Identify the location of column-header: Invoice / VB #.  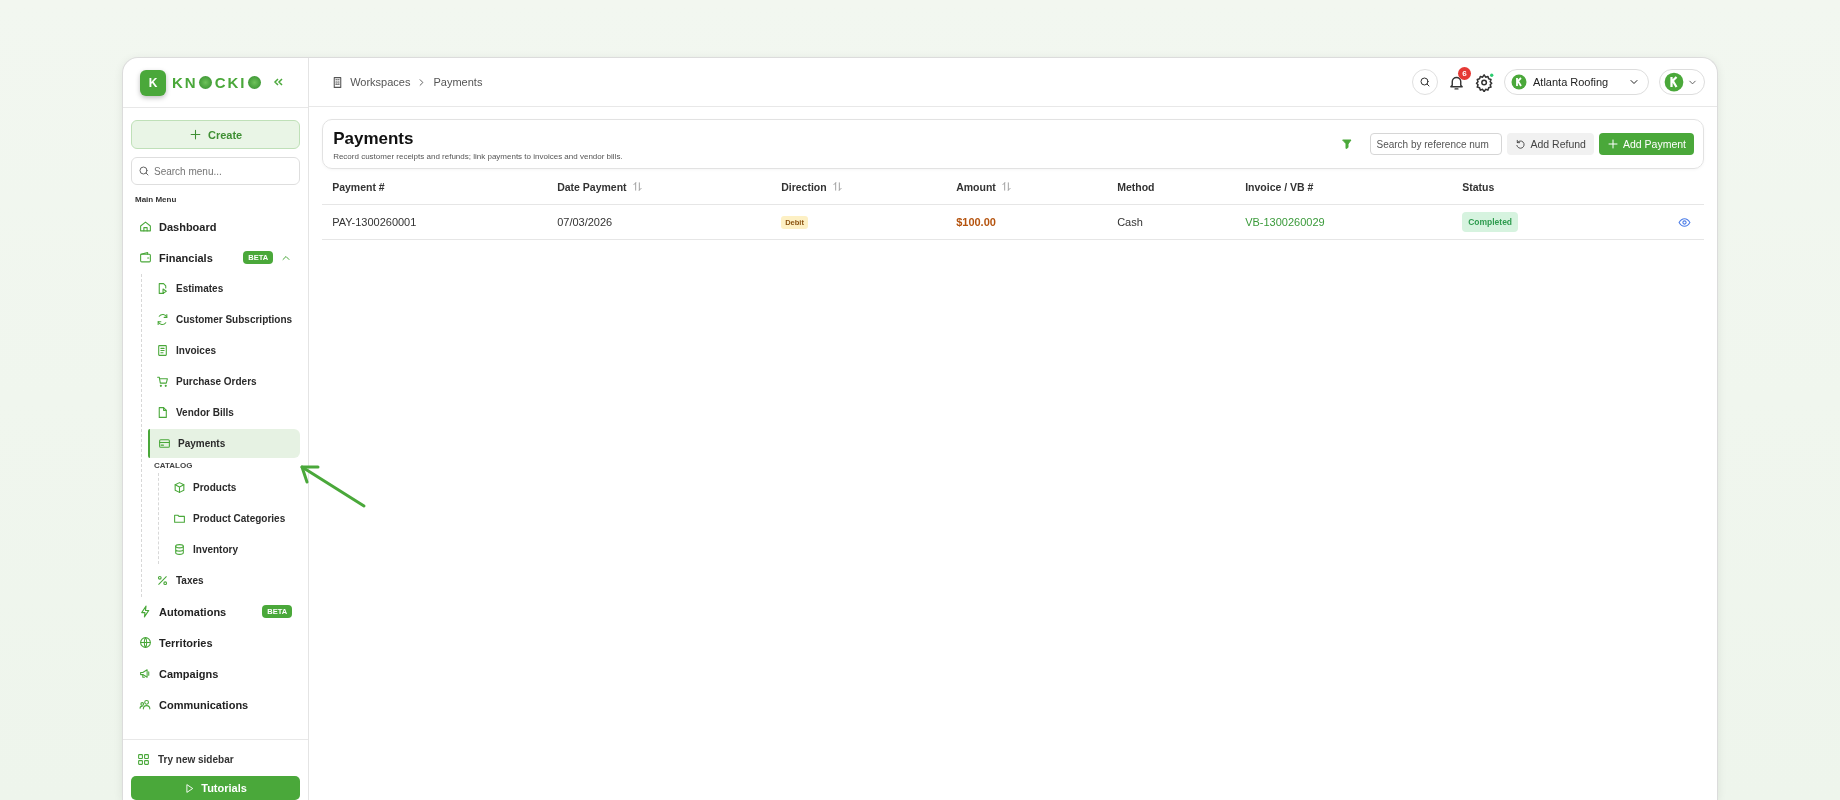
(1279, 186).